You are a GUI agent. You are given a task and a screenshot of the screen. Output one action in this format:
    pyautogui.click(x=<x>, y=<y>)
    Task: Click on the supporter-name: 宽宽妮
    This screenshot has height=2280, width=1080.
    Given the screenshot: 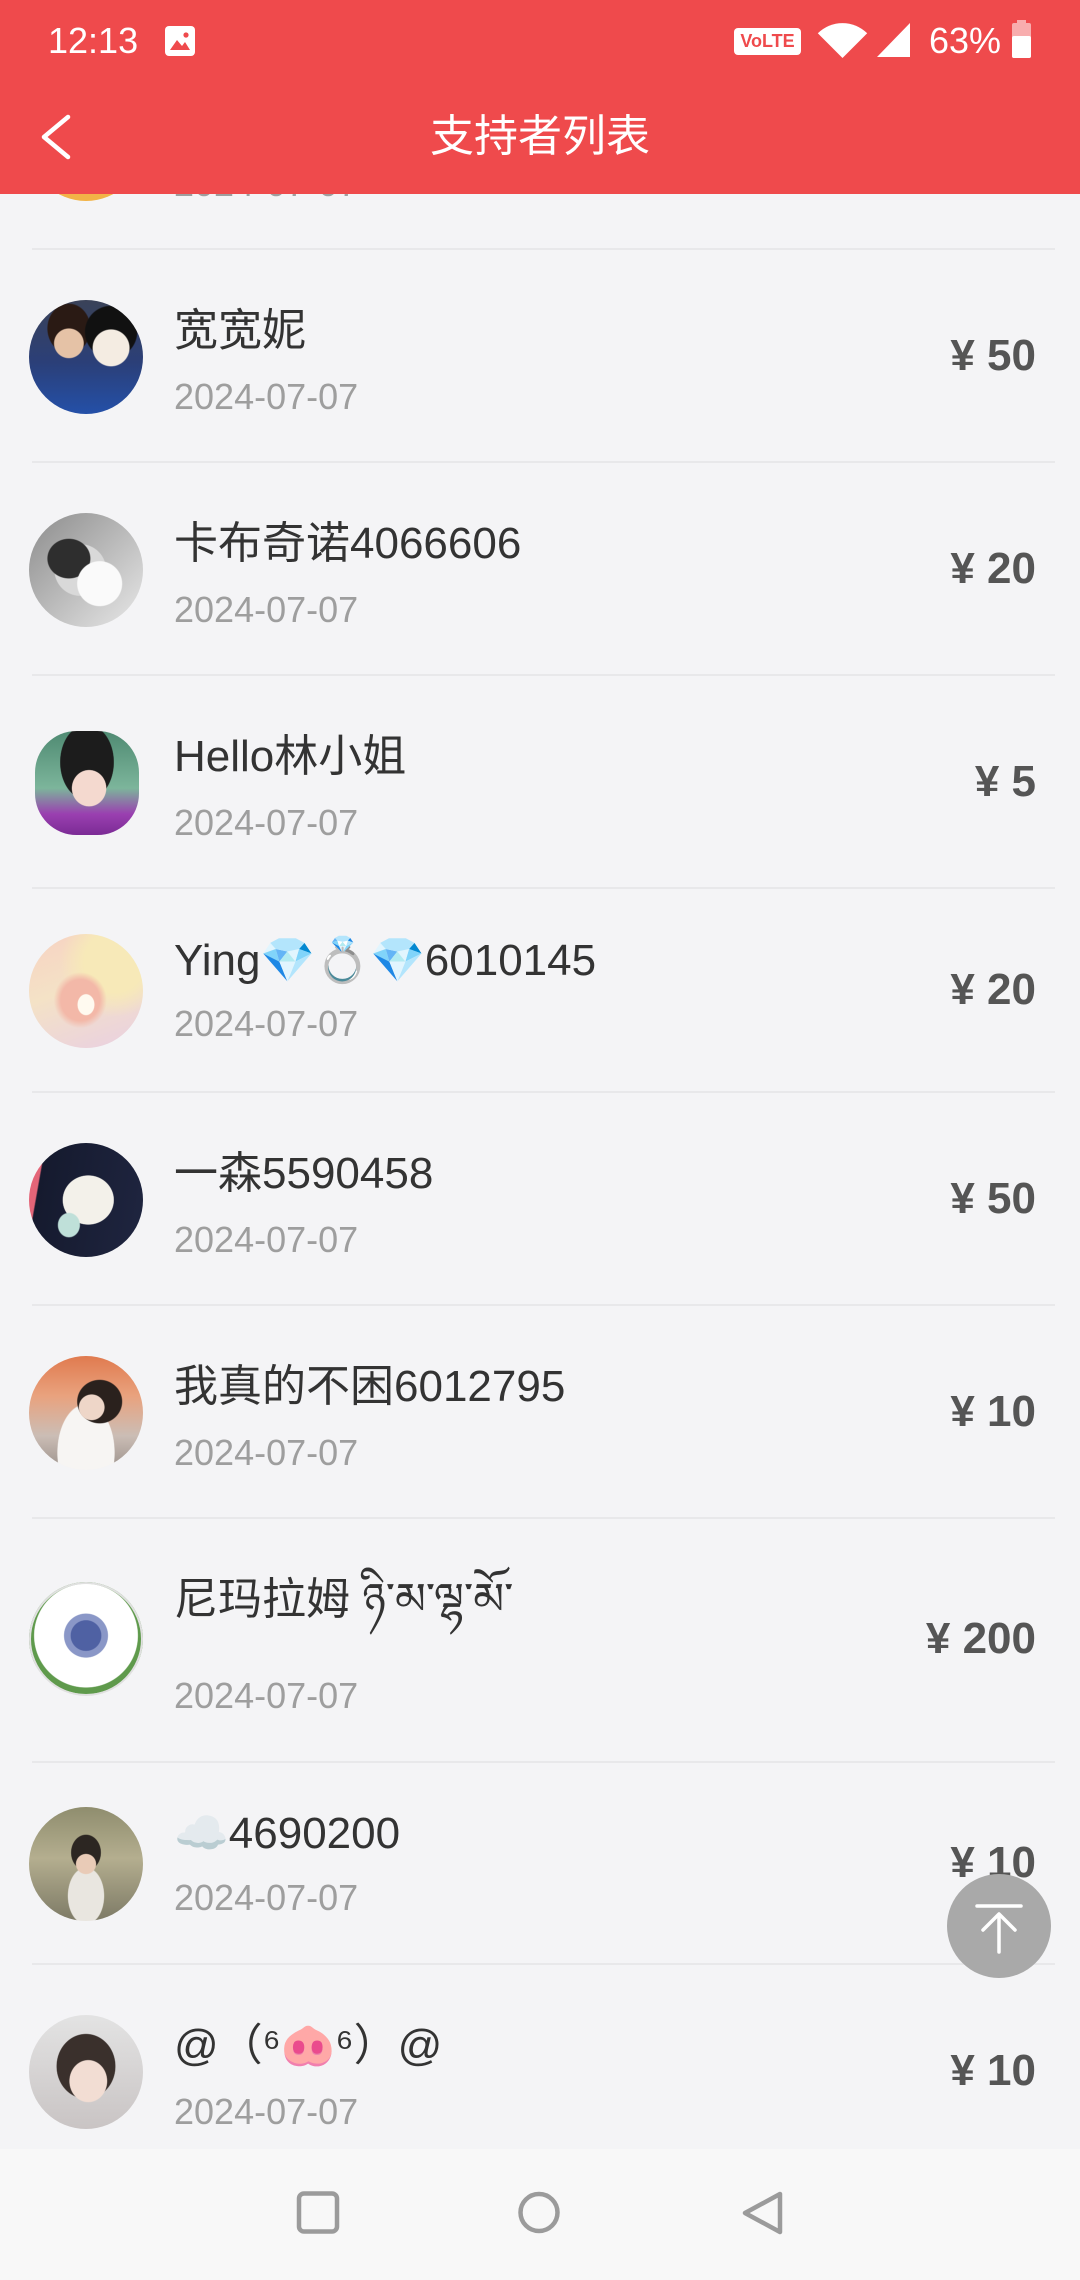 What is the action you would take?
    pyautogui.click(x=240, y=330)
    